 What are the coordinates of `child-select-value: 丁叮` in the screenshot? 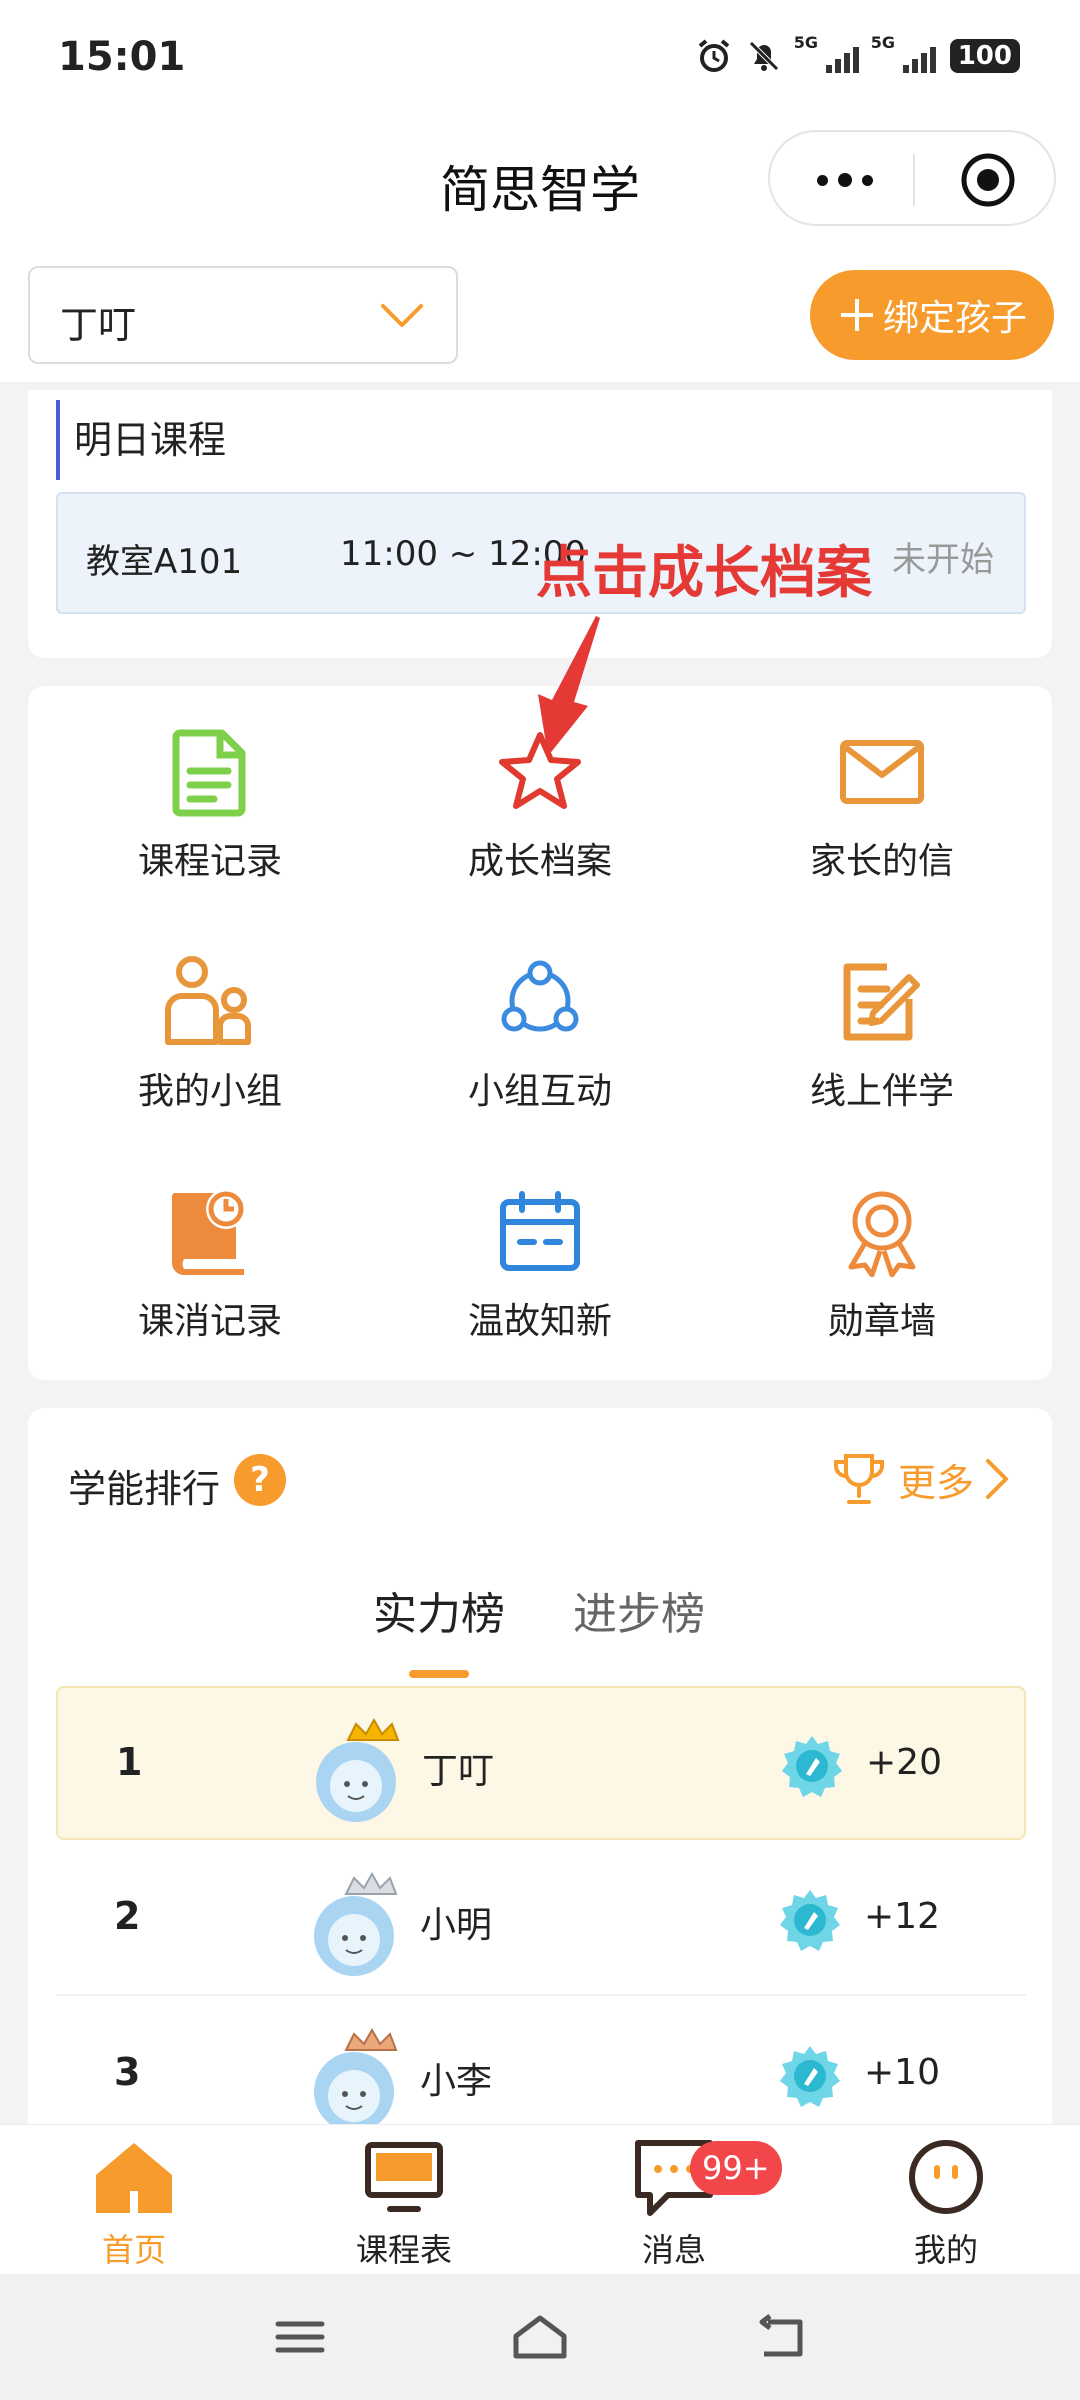 It's located at (98, 325).